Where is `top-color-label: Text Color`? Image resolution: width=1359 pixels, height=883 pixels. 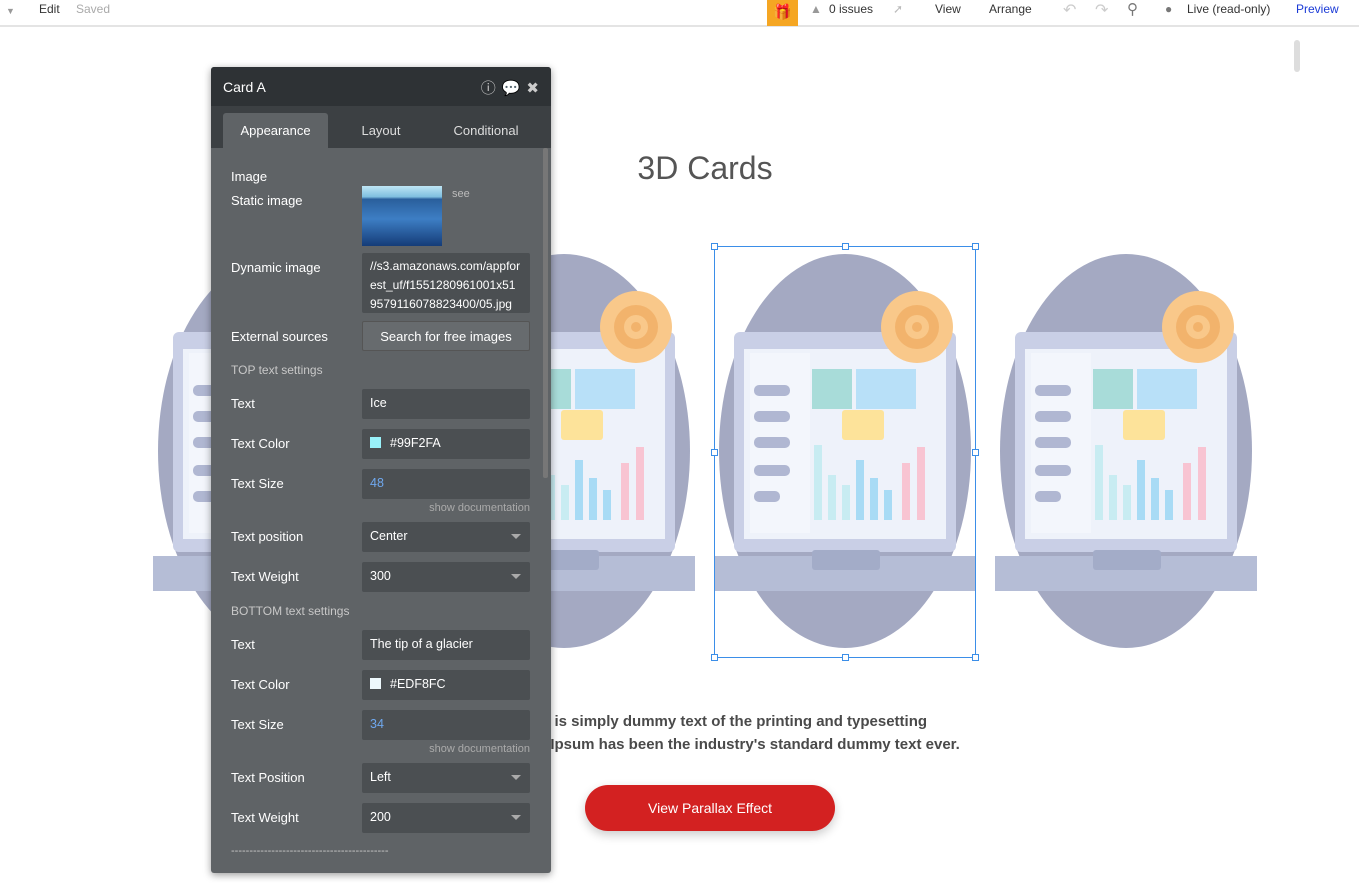 top-color-label: Text Color is located at coordinates (260, 443).